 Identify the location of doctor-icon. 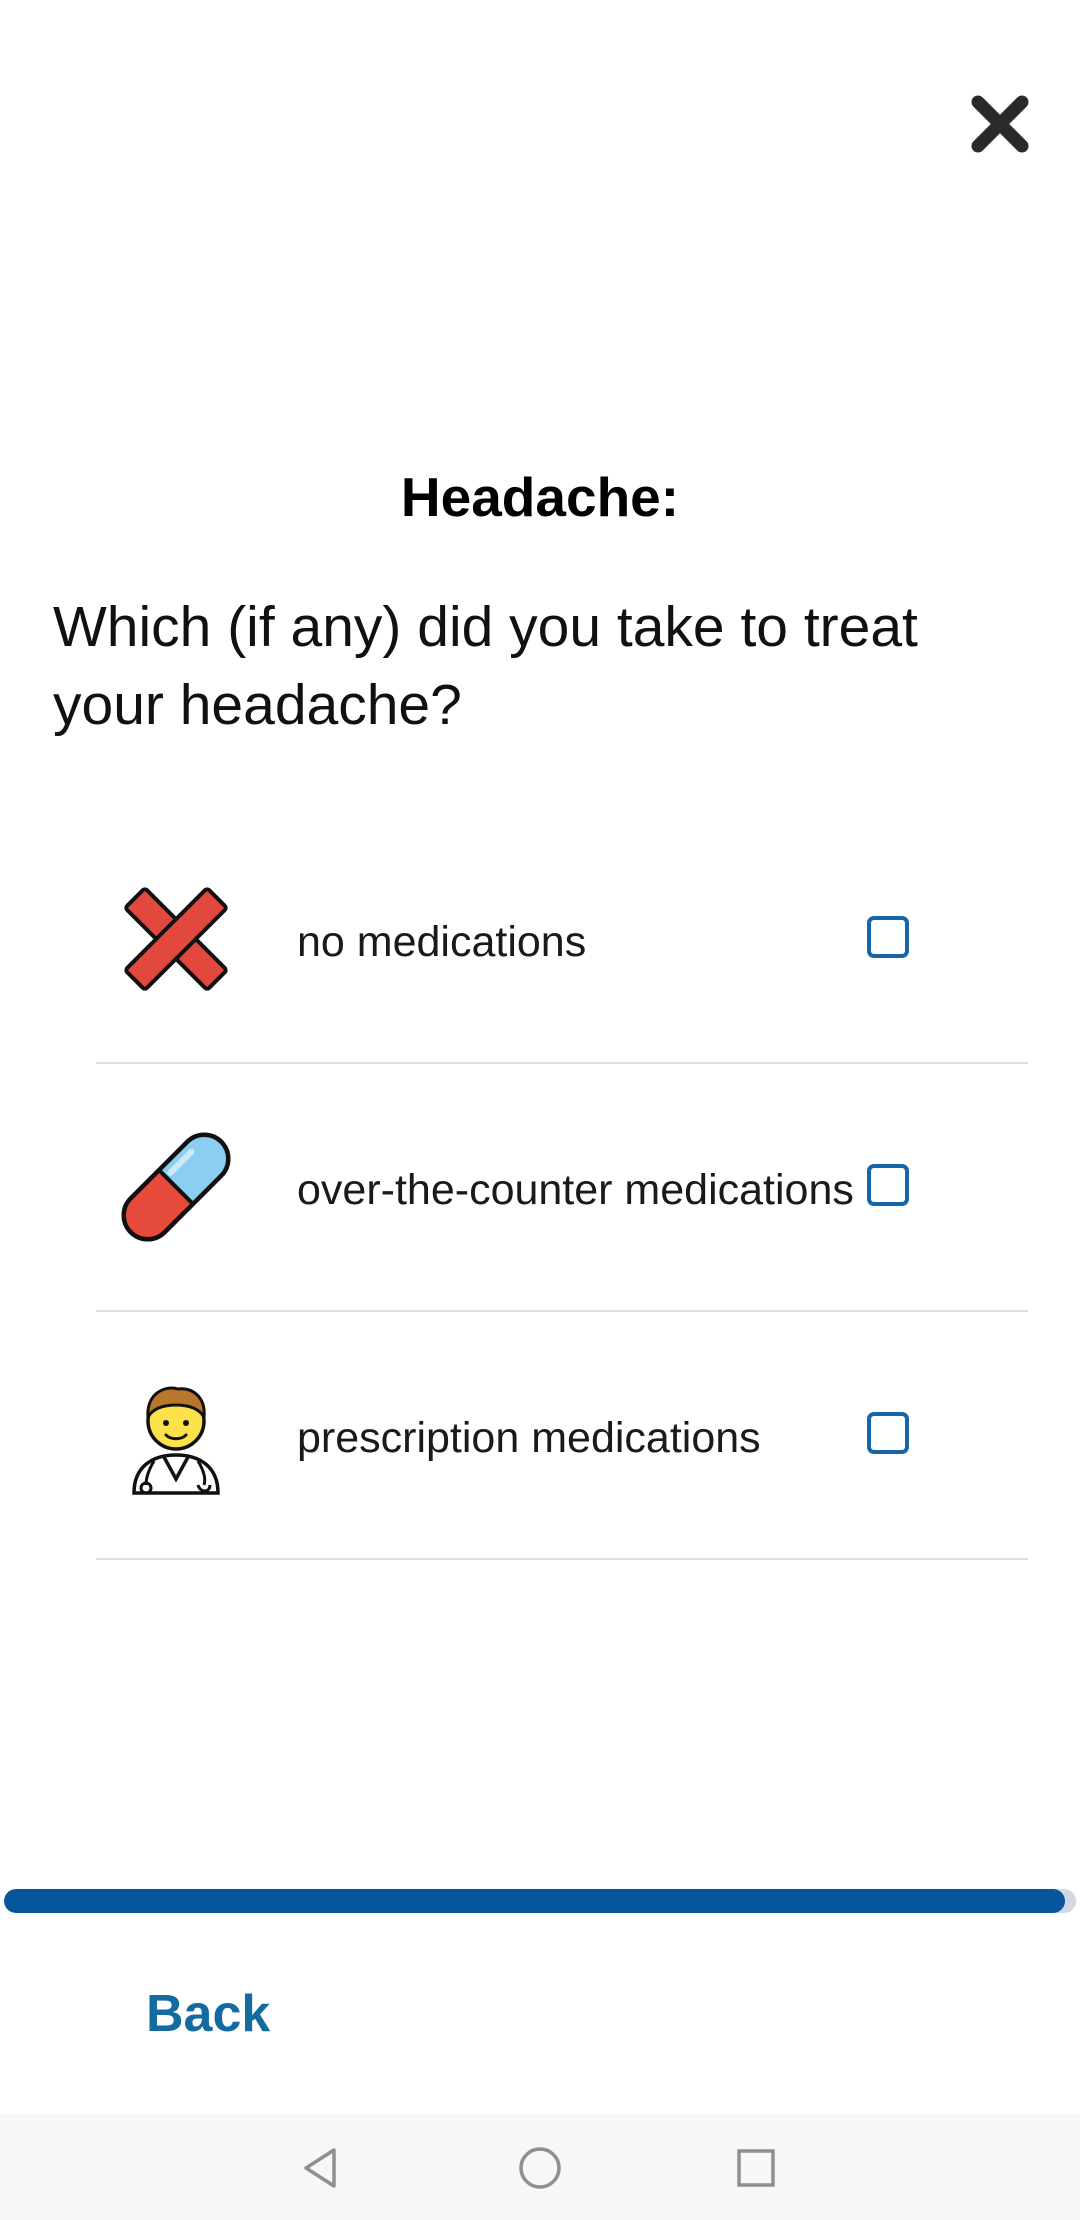
(176, 1435).